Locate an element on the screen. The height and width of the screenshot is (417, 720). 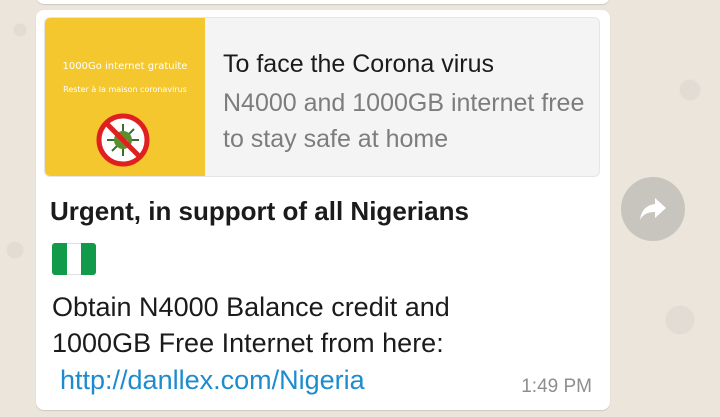
previous-message-bubble is located at coordinates (323, 2).